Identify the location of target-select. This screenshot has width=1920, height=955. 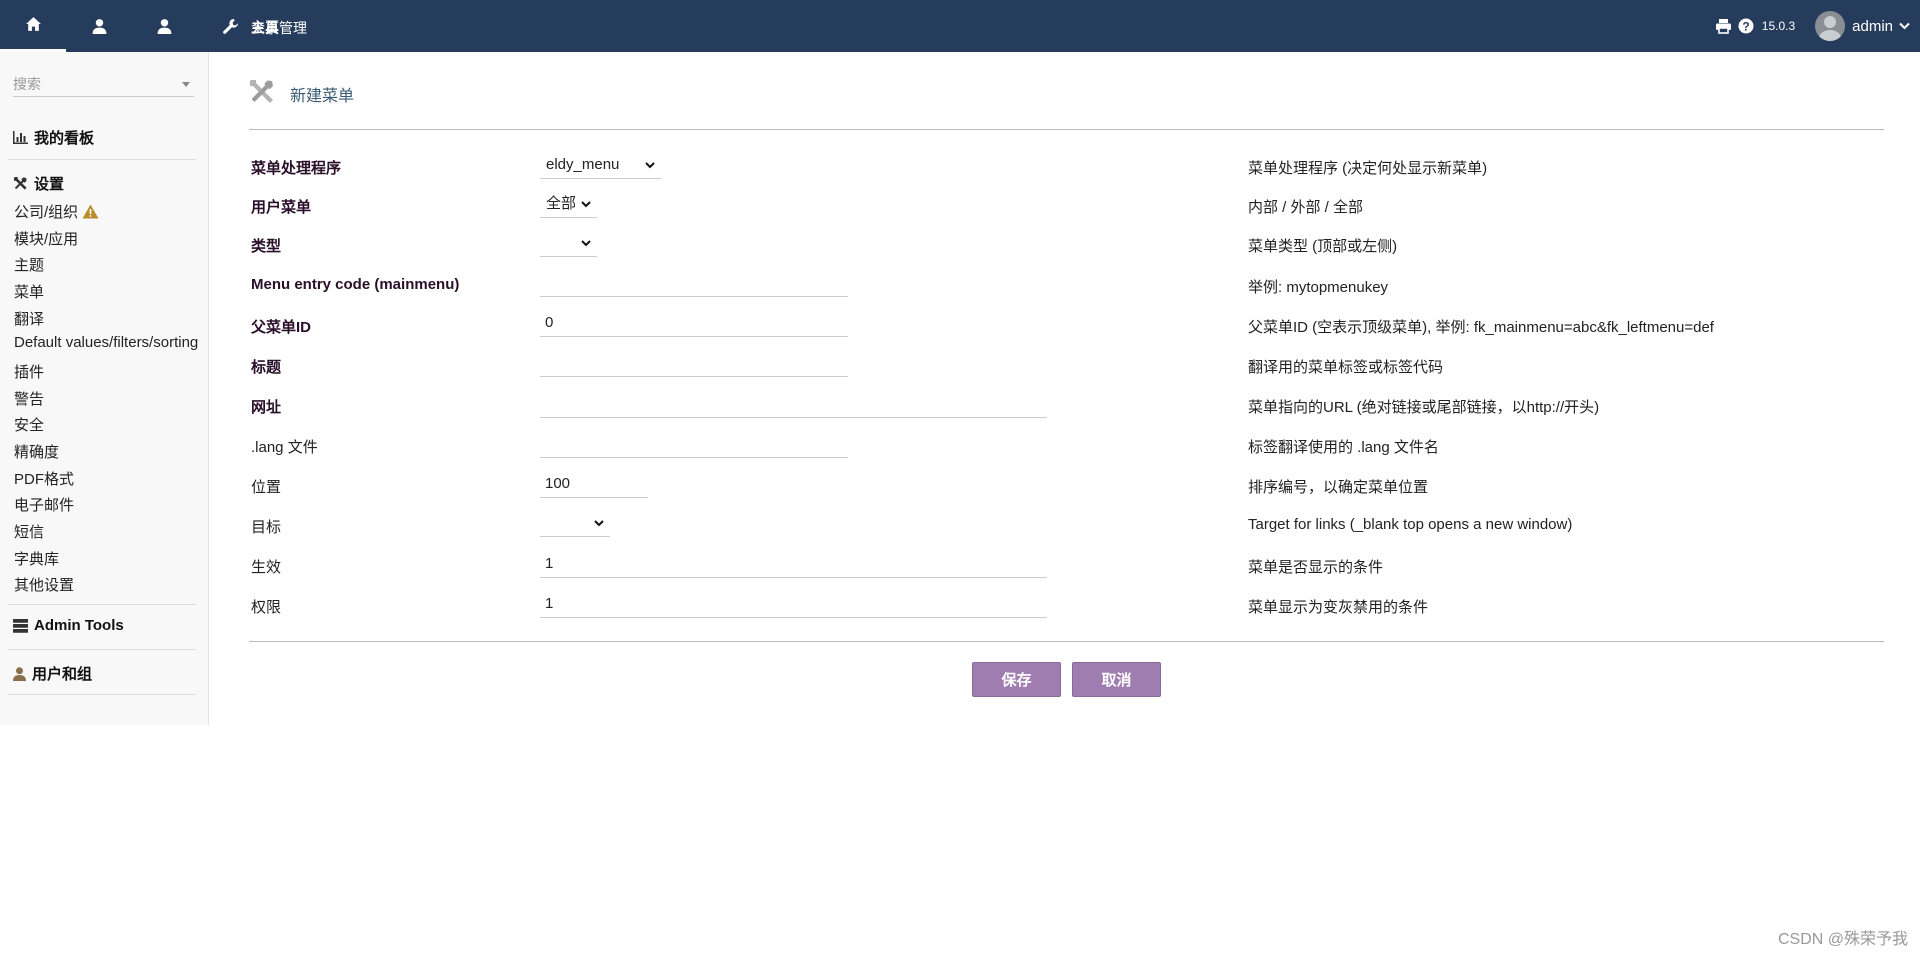
(575, 523).